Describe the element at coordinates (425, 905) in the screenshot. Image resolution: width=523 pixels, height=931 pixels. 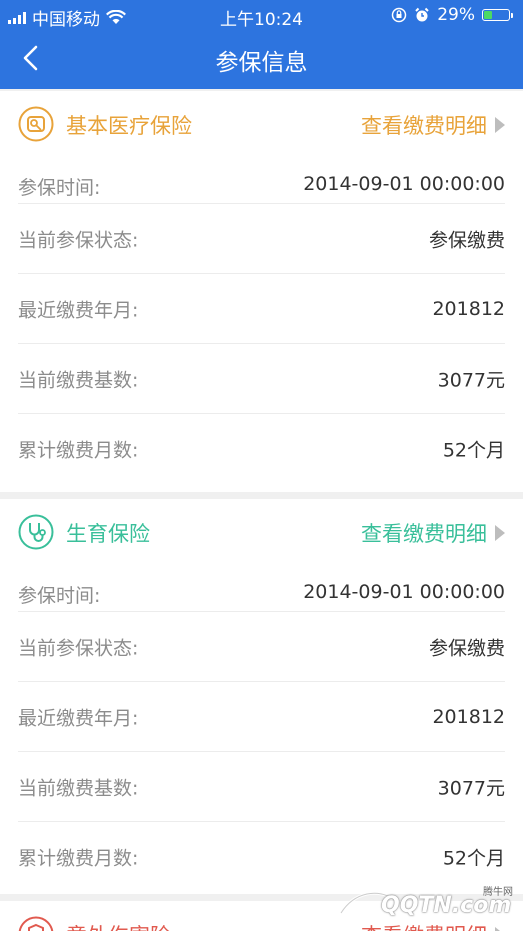
I see `watermark-logo: QQTN.com 腾牛网` at that location.